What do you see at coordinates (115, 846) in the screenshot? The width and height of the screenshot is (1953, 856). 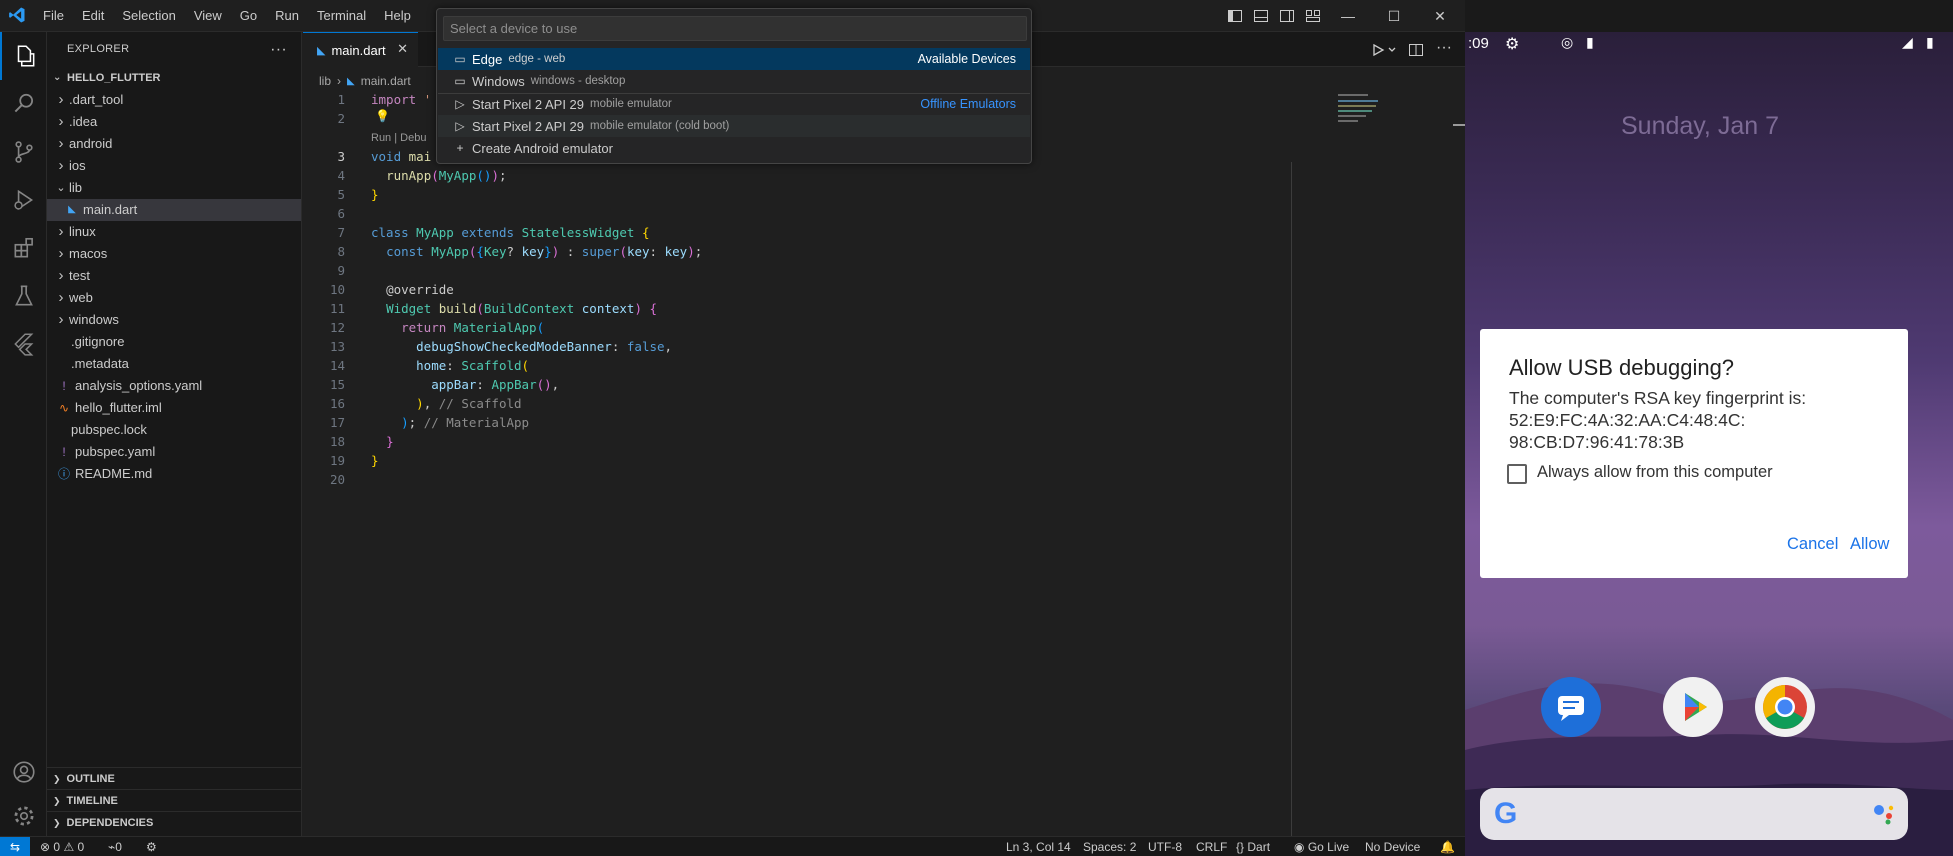 I see `ports-indicator: ⌁0` at bounding box center [115, 846].